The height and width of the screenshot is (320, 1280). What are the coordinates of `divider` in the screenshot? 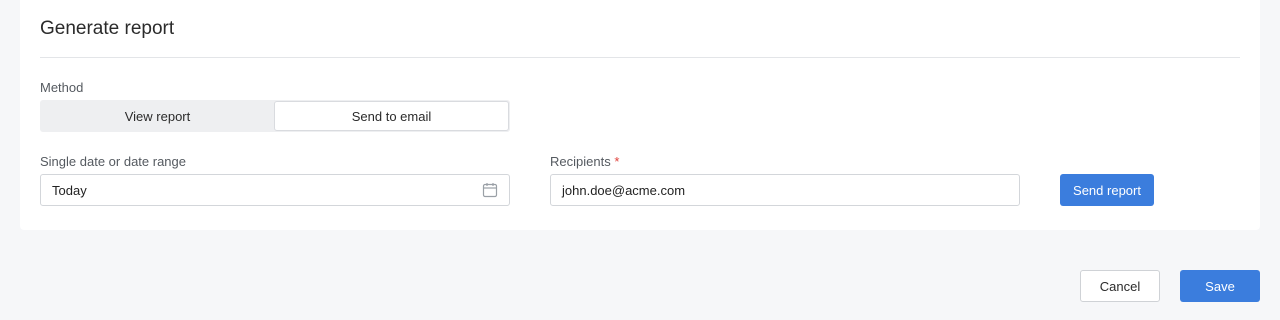 It's located at (640, 57).